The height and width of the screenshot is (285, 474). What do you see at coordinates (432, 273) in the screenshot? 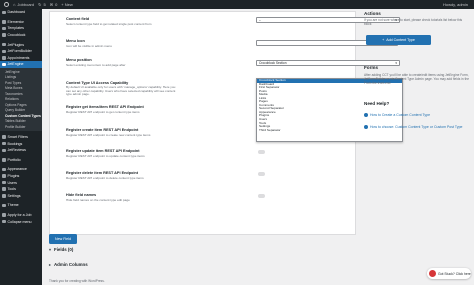
I see `chat-icon` at bounding box center [432, 273].